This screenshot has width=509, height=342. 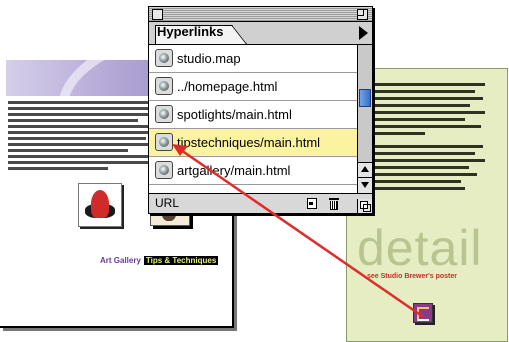 What do you see at coordinates (83, 135) in the screenshot?
I see `body-text-block` at bounding box center [83, 135].